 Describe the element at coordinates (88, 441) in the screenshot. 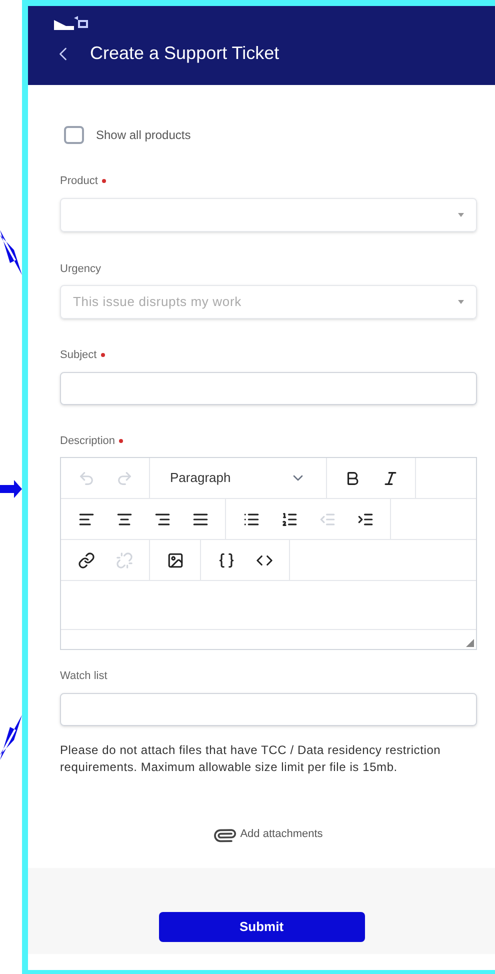

I see `field-label: Description` at that location.